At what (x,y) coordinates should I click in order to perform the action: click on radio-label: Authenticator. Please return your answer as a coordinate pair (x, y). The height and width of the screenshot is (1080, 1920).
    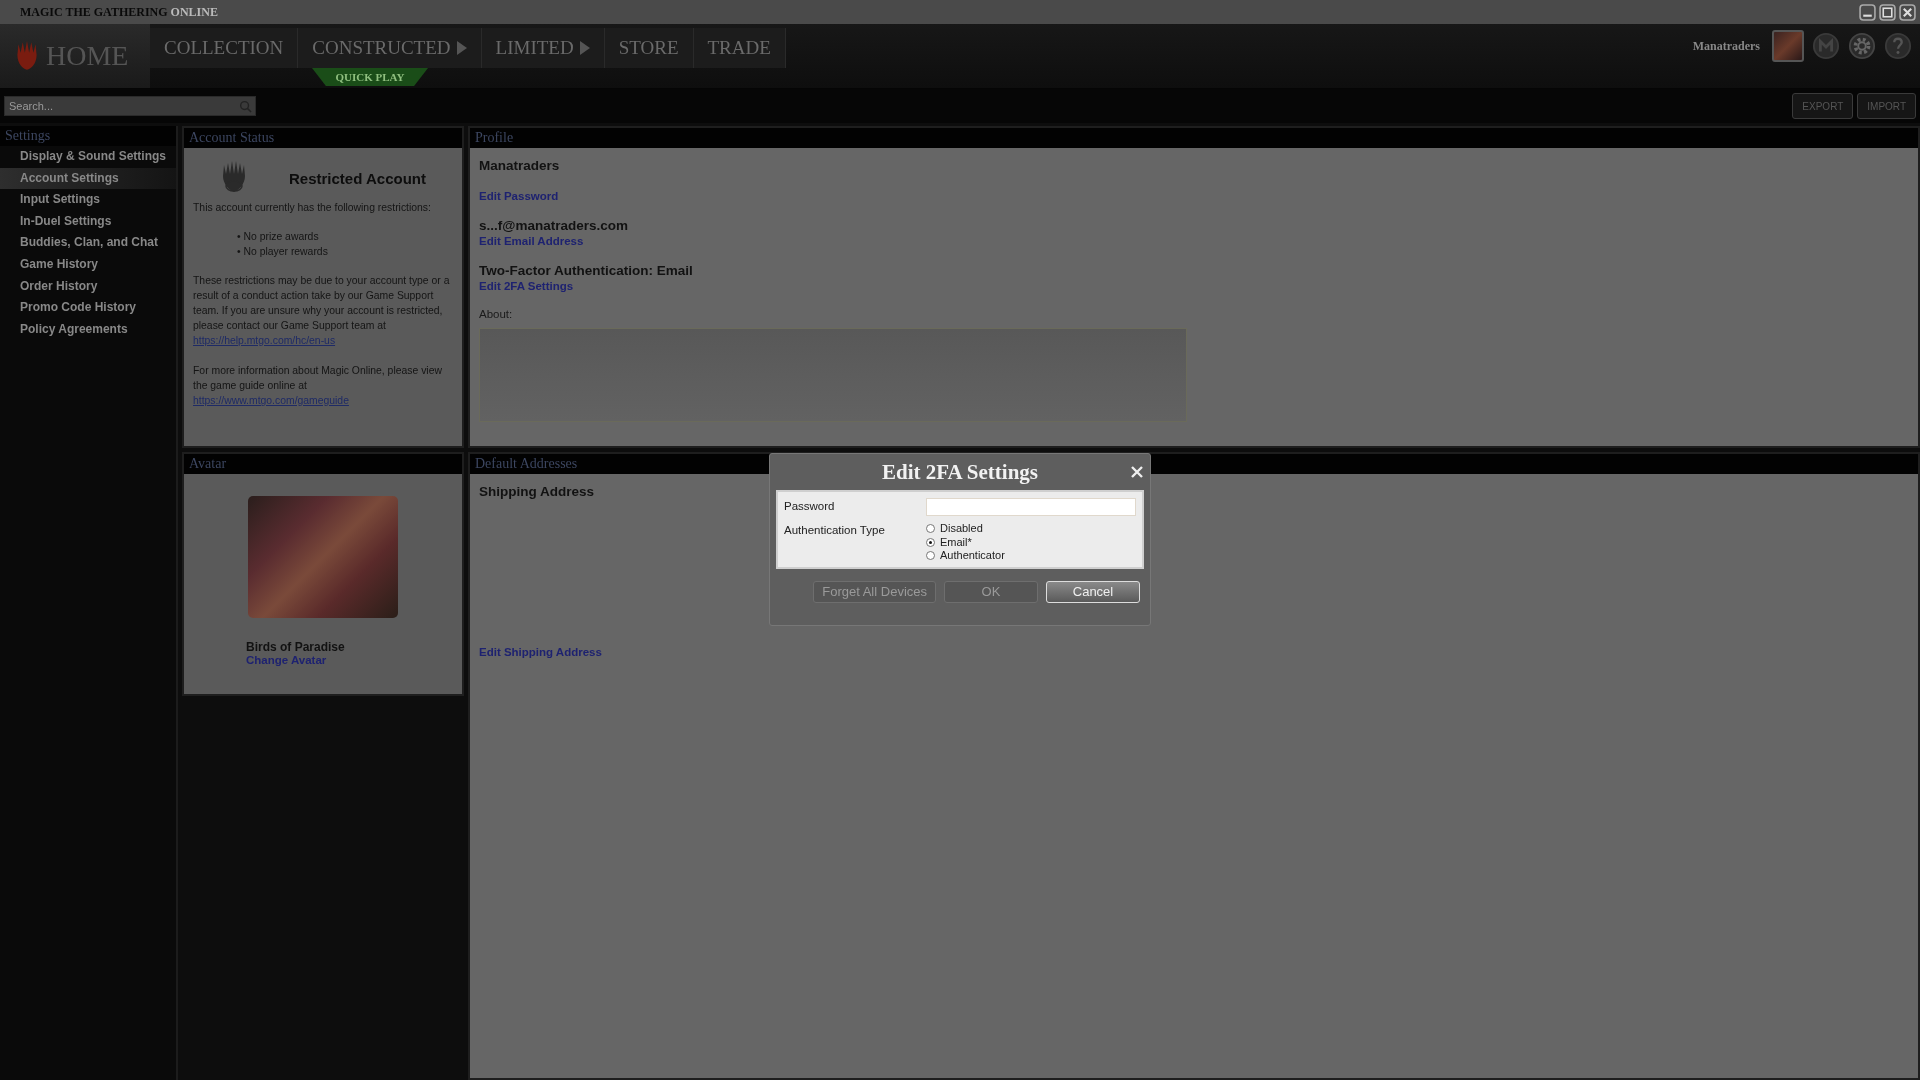
    Looking at the image, I should click on (972, 556).